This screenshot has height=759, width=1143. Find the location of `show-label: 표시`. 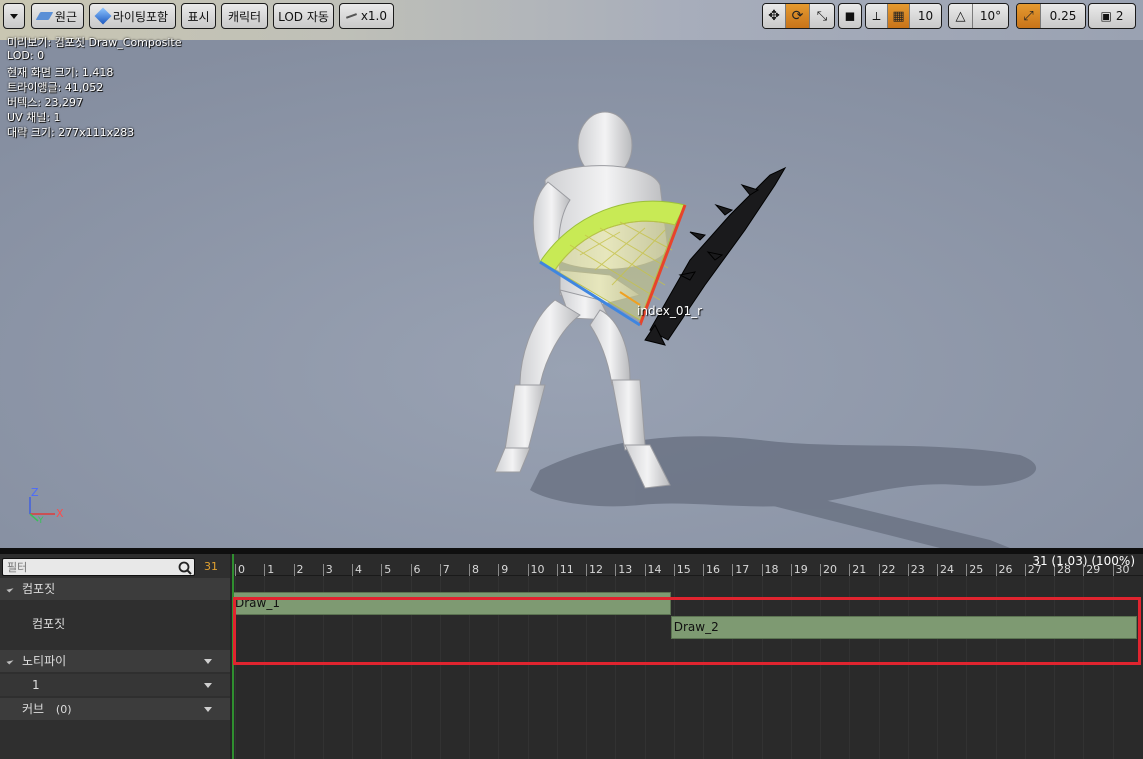

show-label: 표시 is located at coordinates (198, 16).